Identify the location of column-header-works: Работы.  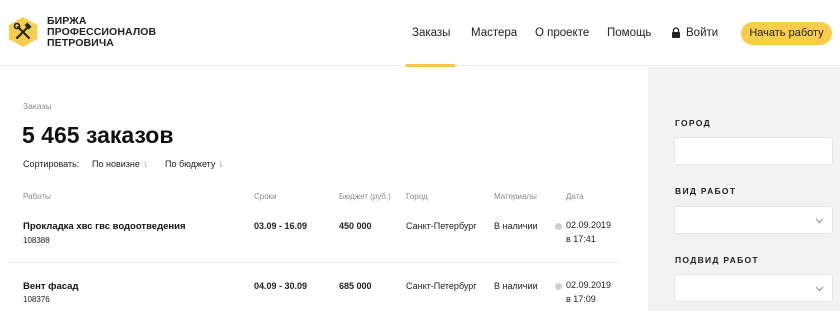
(37, 196).